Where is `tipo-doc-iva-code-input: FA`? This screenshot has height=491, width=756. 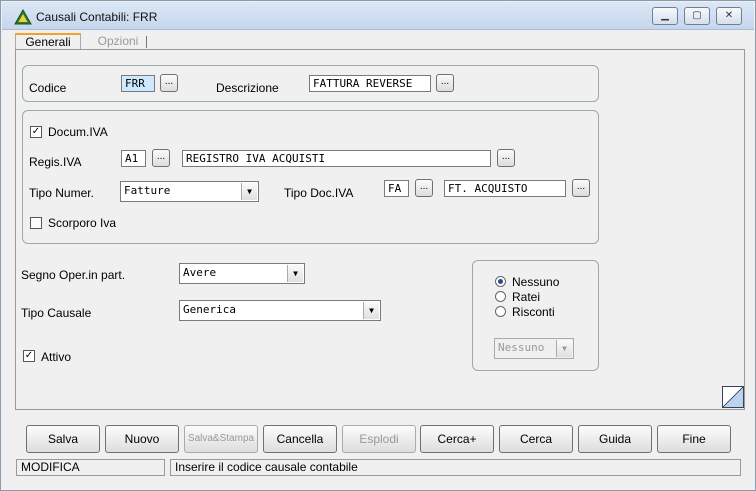 tipo-doc-iva-code-input: FA is located at coordinates (396, 188).